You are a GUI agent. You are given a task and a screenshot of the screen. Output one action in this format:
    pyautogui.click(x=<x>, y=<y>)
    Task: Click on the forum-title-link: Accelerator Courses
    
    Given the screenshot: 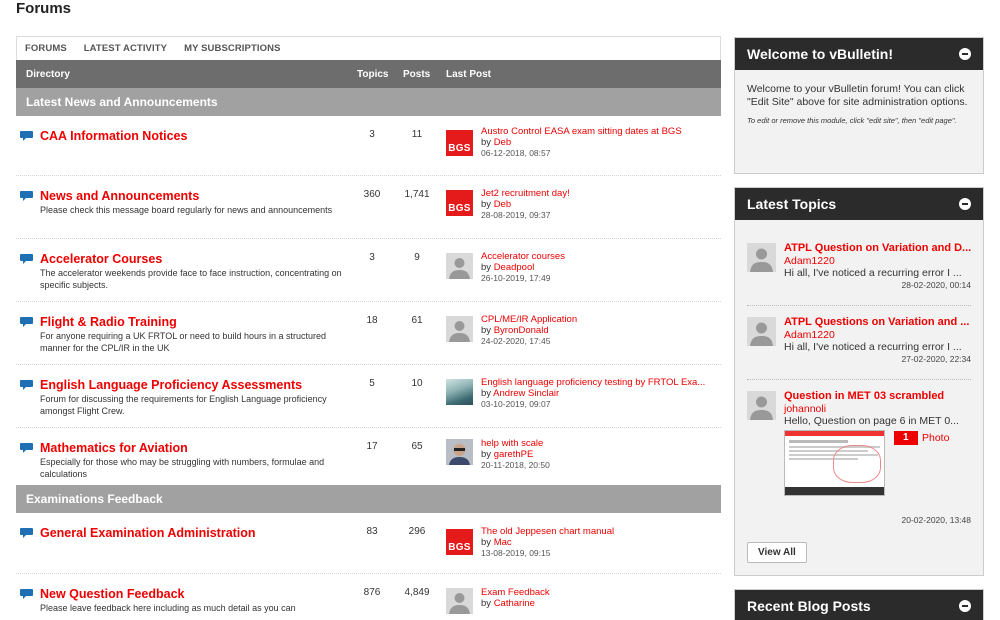 What is the action you would take?
    pyautogui.click(x=101, y=259)
    